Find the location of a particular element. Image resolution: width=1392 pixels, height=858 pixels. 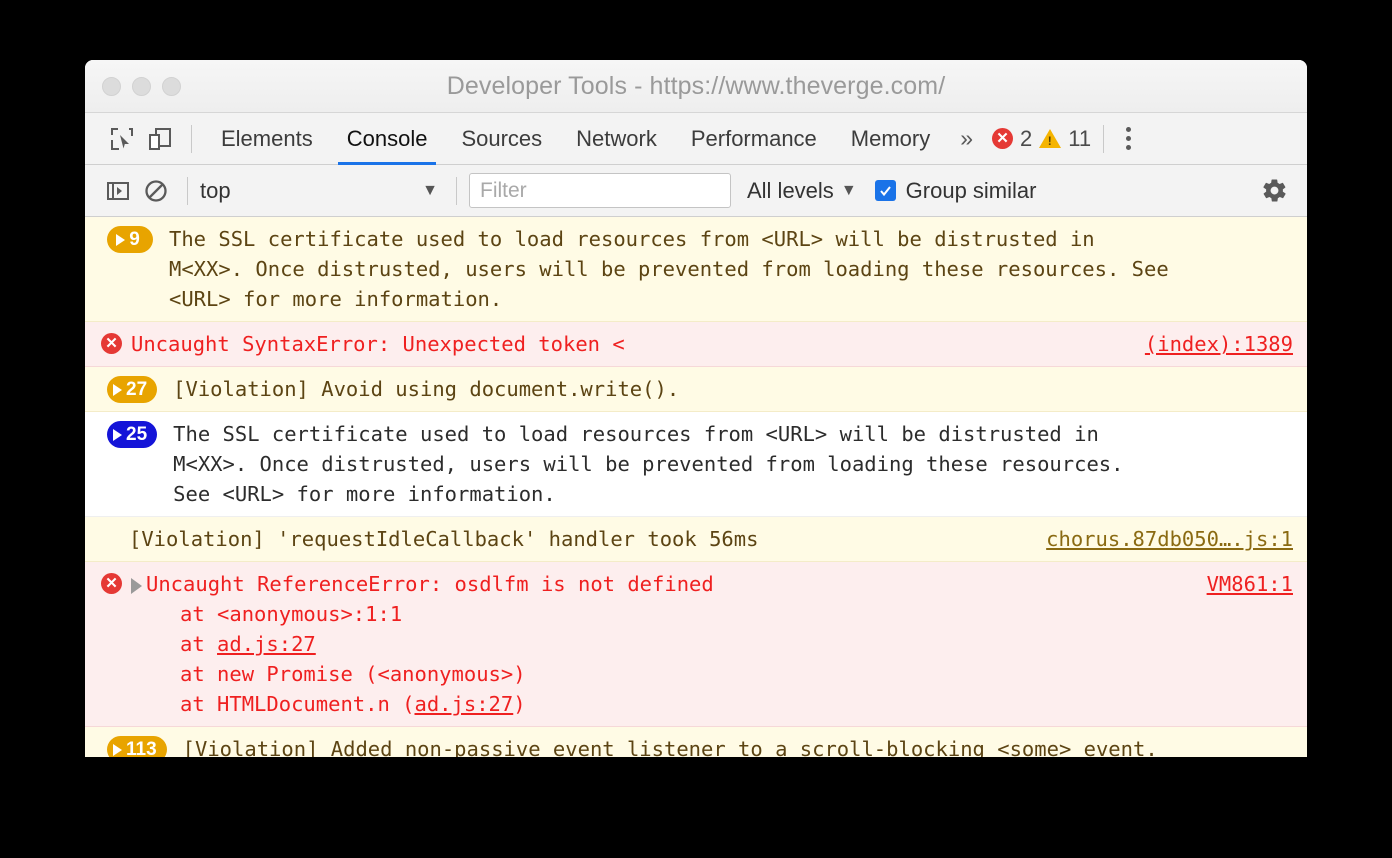

tab-label: Network is located at coordinates (616, 138).